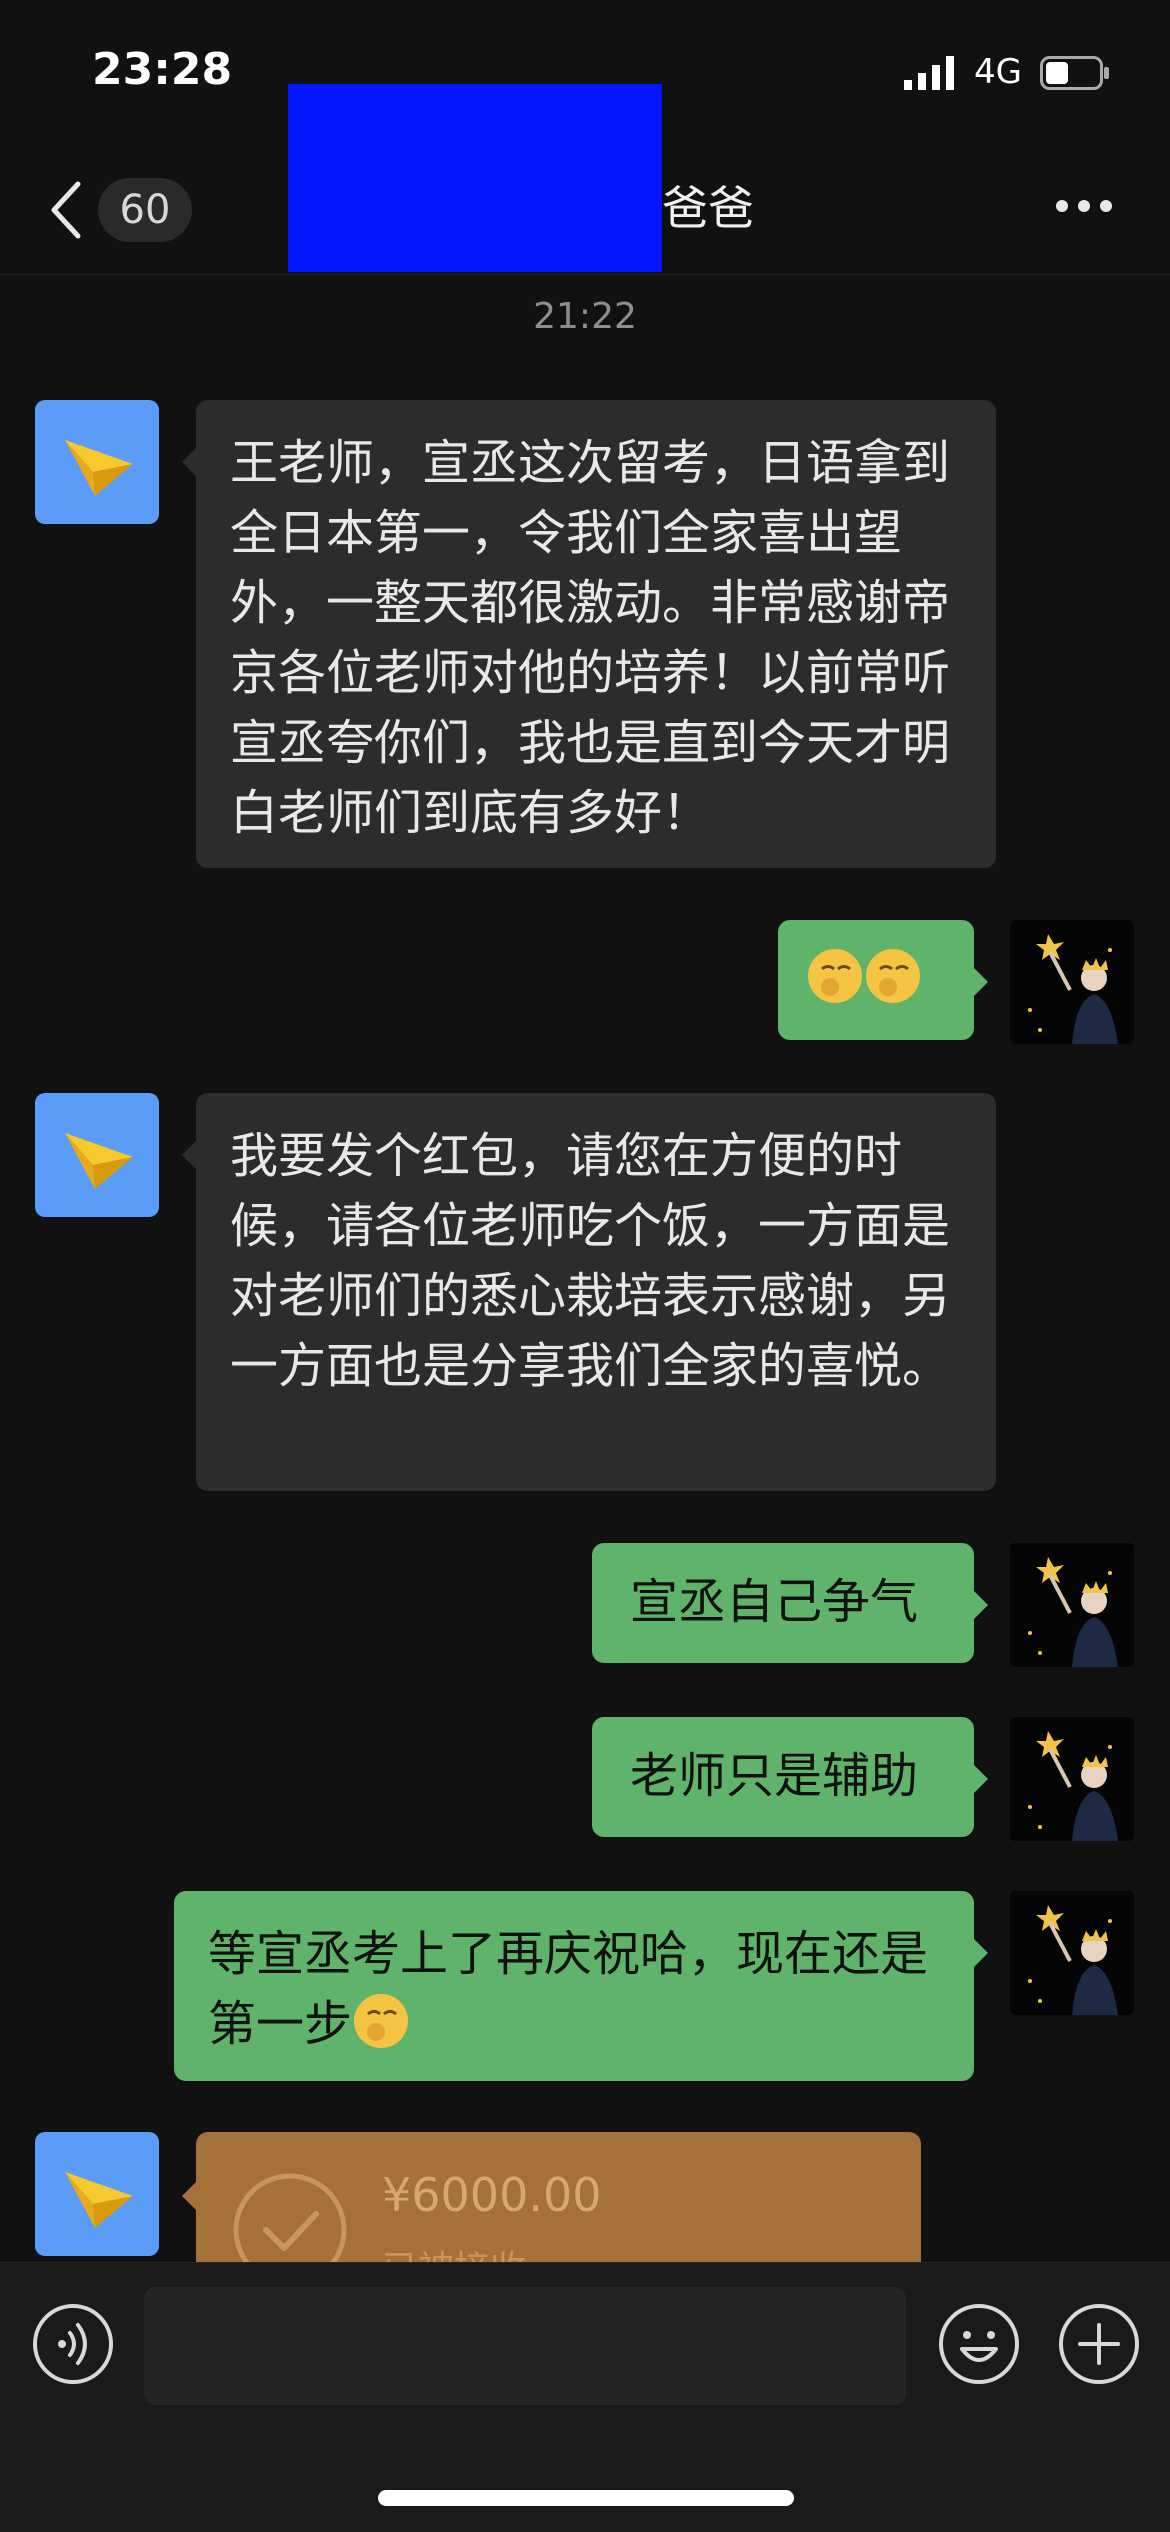 The height and width of the screenshot is (2532, 1170). What do you see at coordinates (585, 316) in the screenshot?
I see `message-timestamp: 21:22` at bounding box center [585, 316].